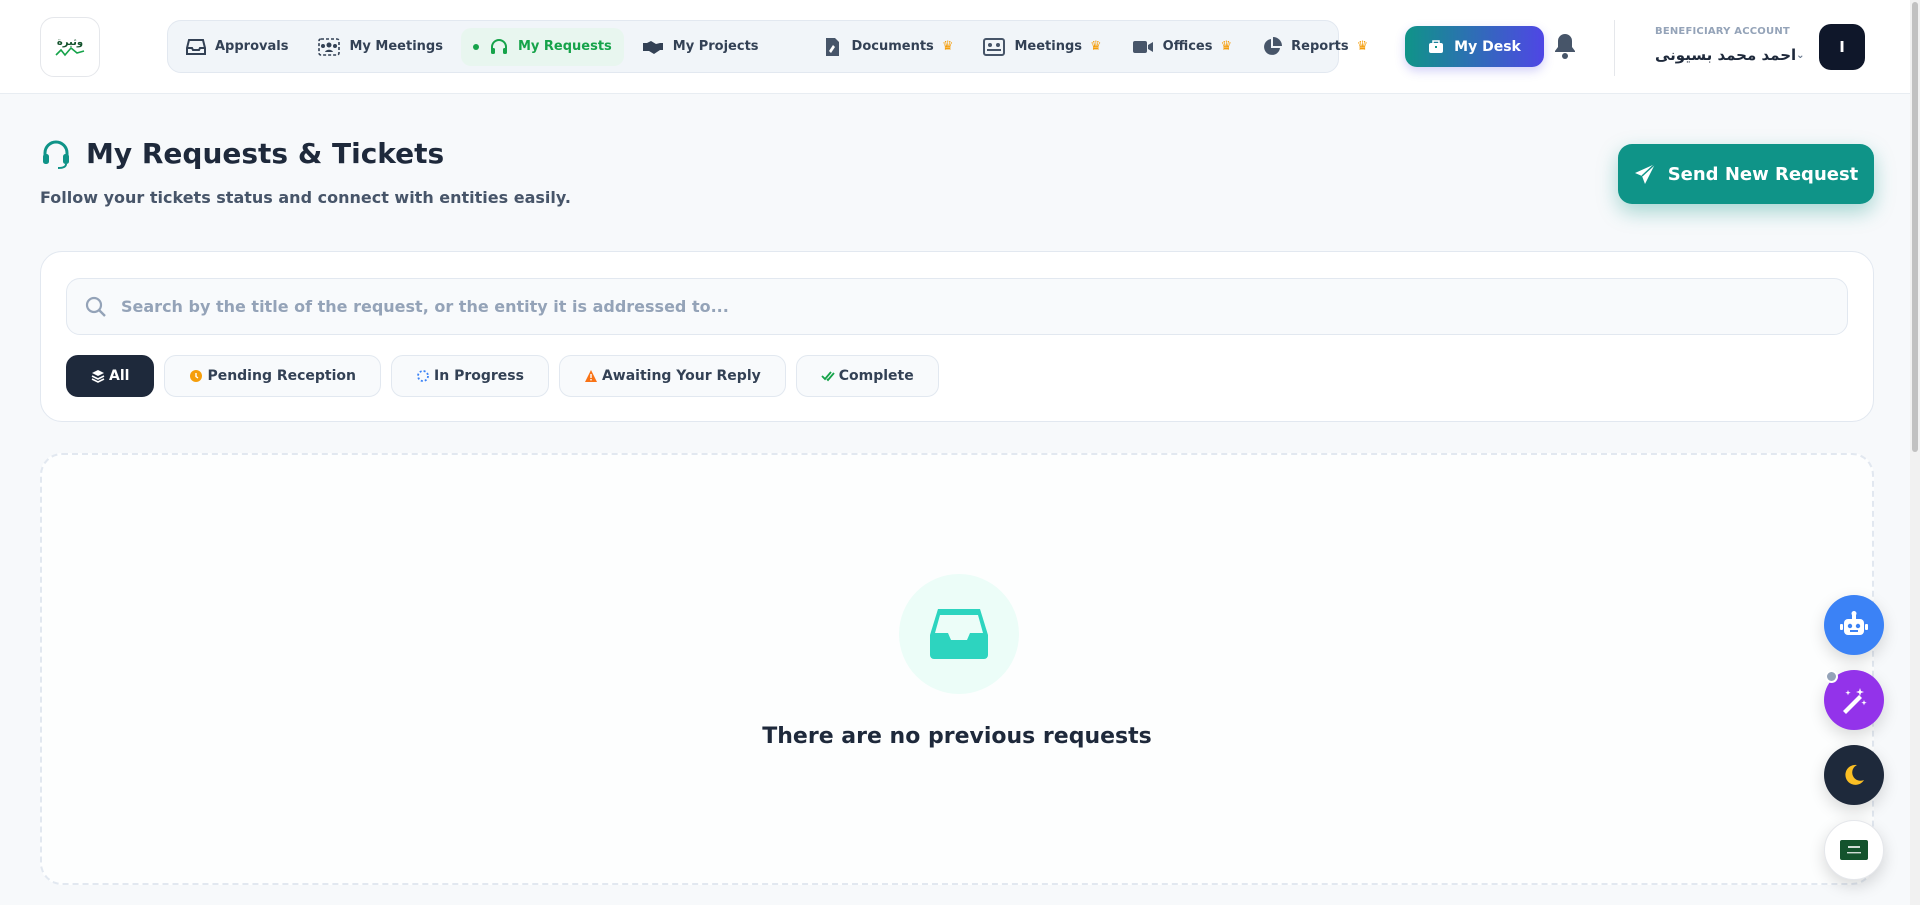 This screenshot has width=1920, height=905. I want to click on inbox-icon, so click(196, 46).